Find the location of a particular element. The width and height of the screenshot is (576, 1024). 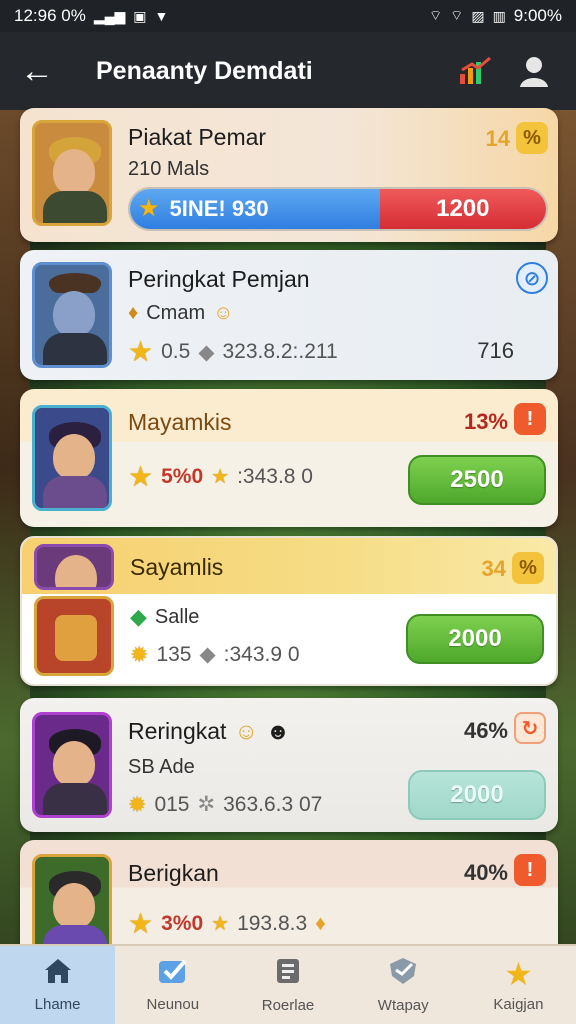

player-name: Mayamkis is located at coordinates (180, 422).